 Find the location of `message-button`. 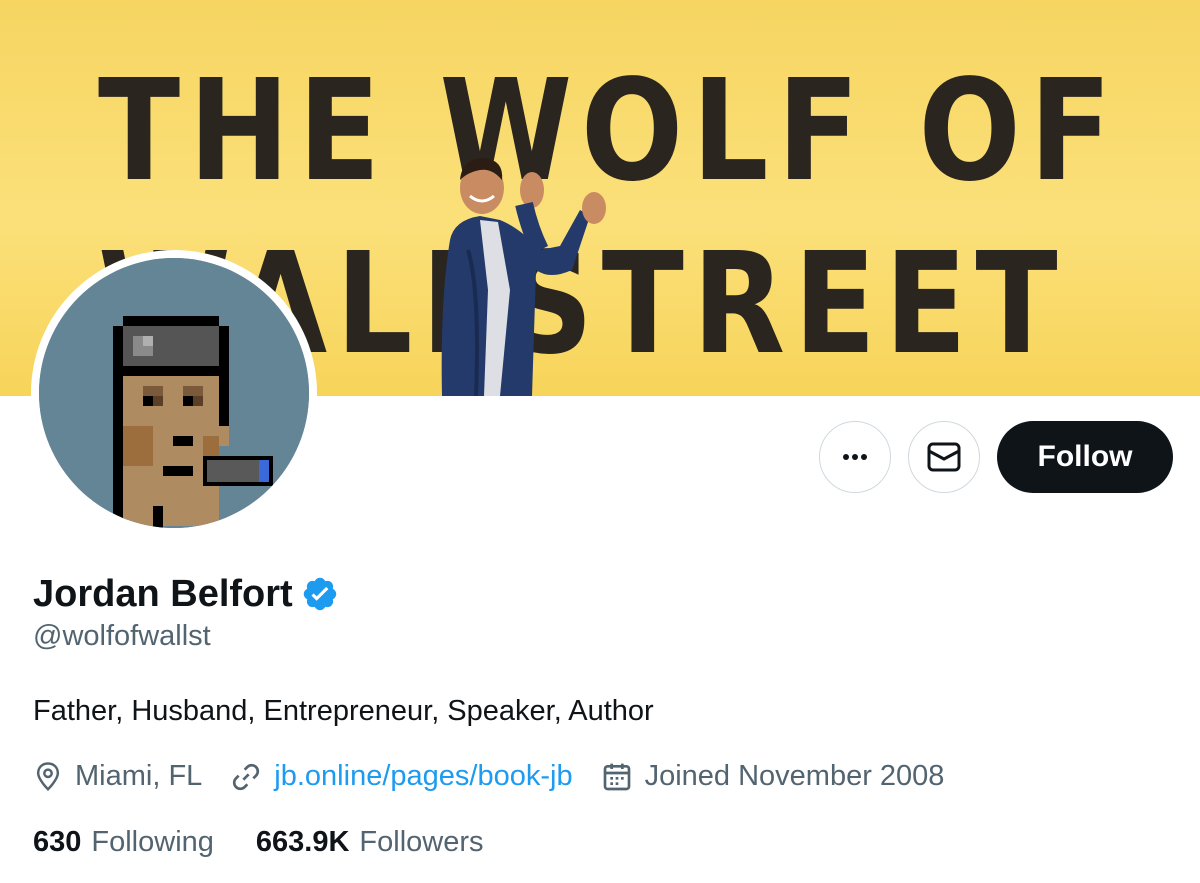

message-button is located at coordinates (944, 457).